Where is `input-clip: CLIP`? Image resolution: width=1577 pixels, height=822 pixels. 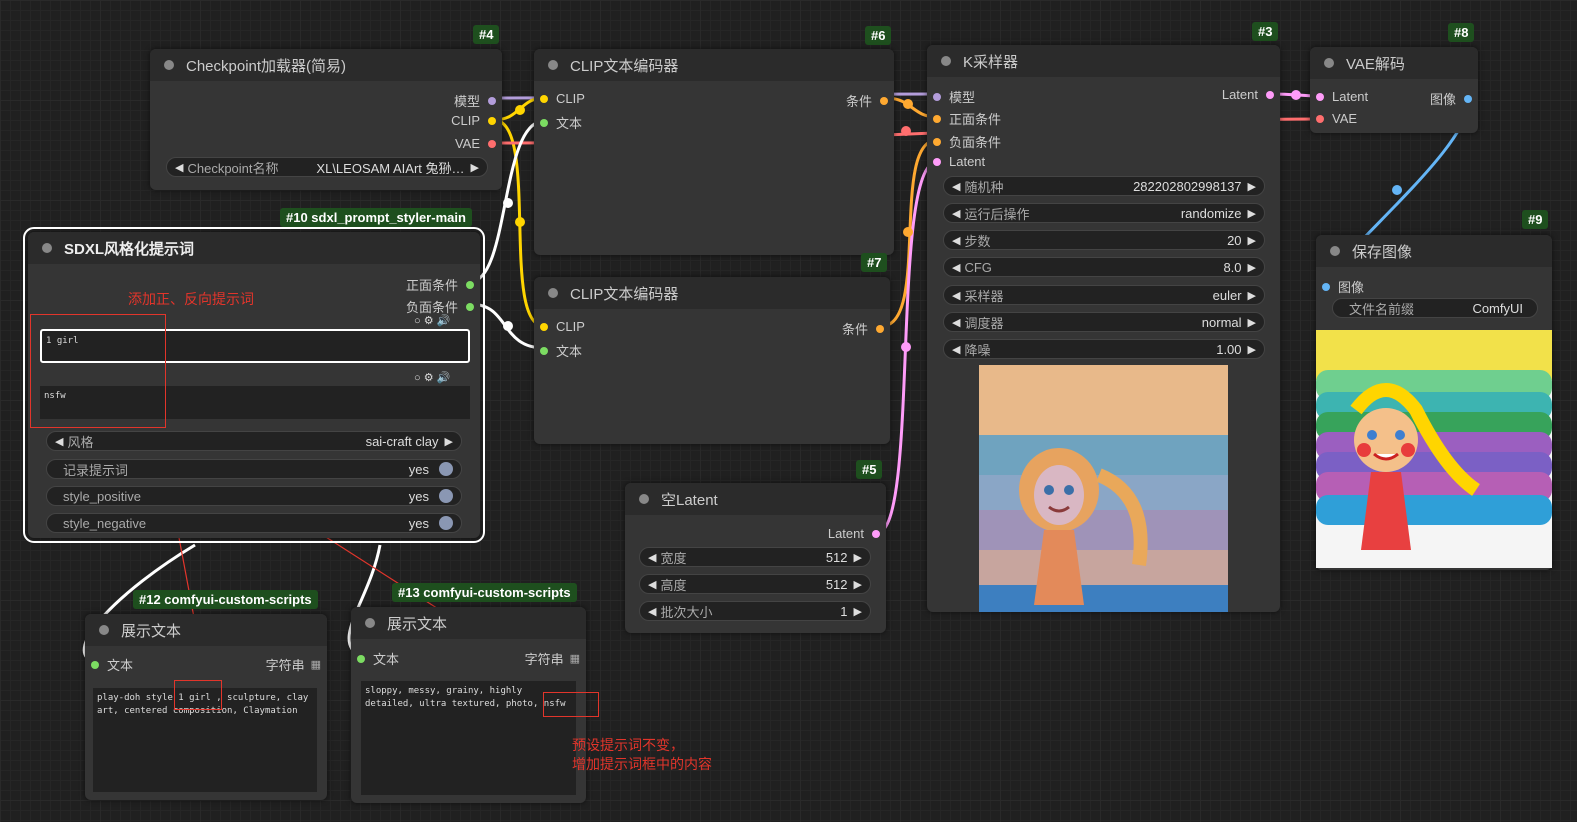
input-clip: CLIP is located at coordinates (562, 326).